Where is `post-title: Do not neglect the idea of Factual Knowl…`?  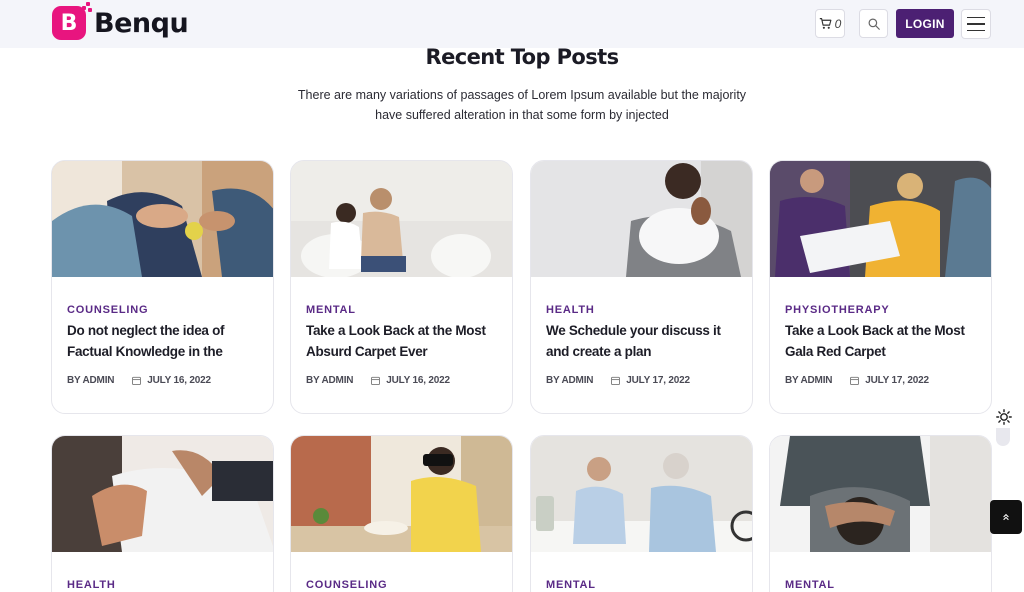
post-title: Do not neglect the idea of Factual Knowl… is located at coordinates (165, 341).